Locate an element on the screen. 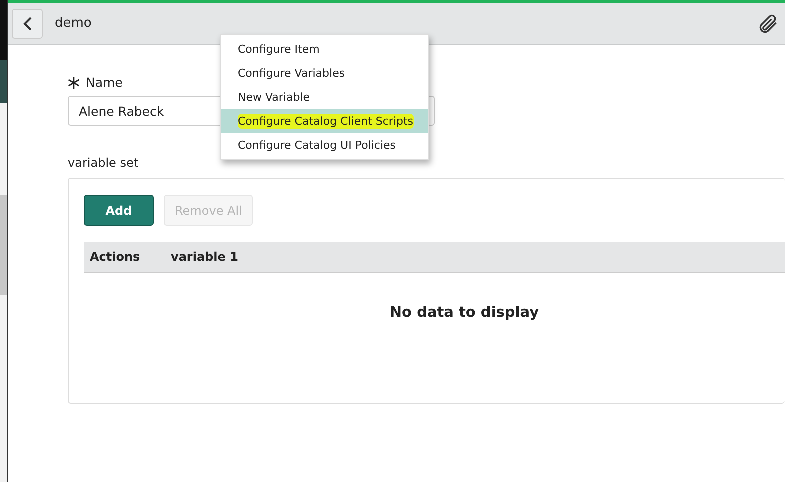  section-label: variable set is located at coordinates (104, 163).